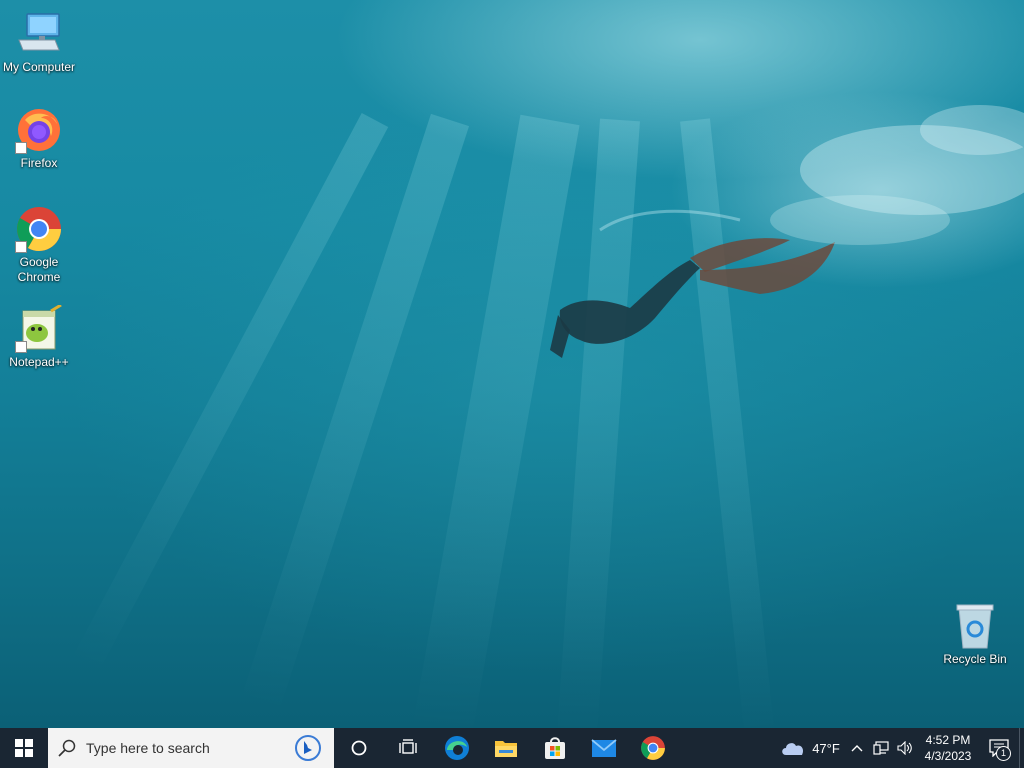 The image size is (1024, 768). I want to click on cloud-icon, so click(793, 749).